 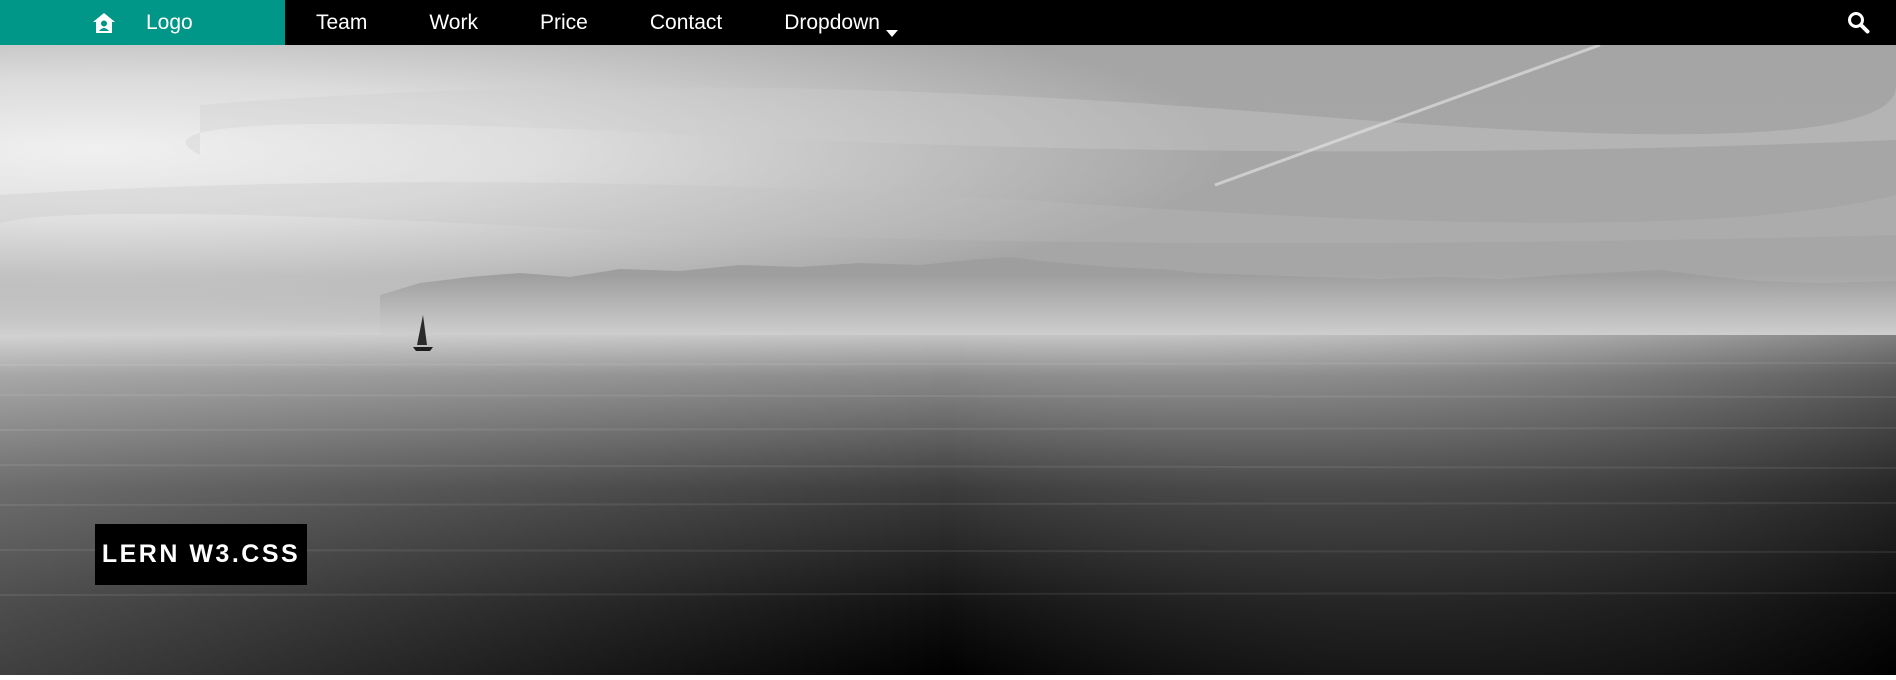 I want to click on nav-item-team: Team, so click(x=341, y=22).